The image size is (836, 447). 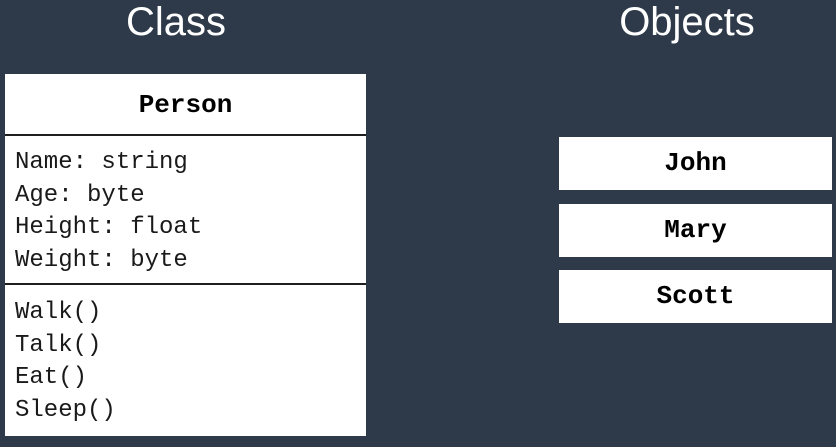 I want to click on class-name: Person, so click(x=185, y=105).